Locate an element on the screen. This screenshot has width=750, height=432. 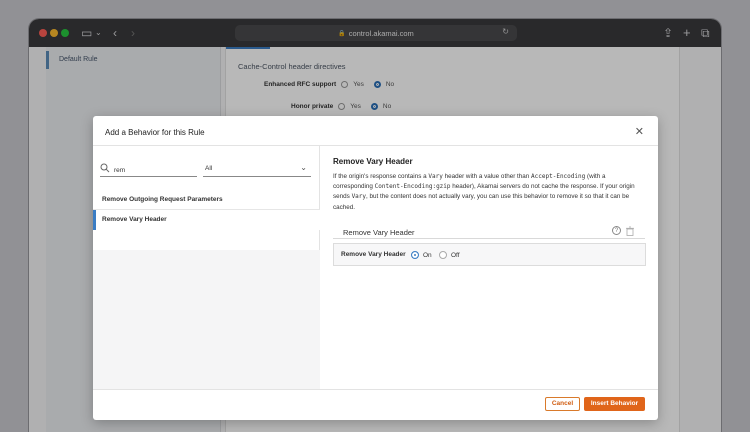
close-icon: ✕ is located at coordinates (639, 131).